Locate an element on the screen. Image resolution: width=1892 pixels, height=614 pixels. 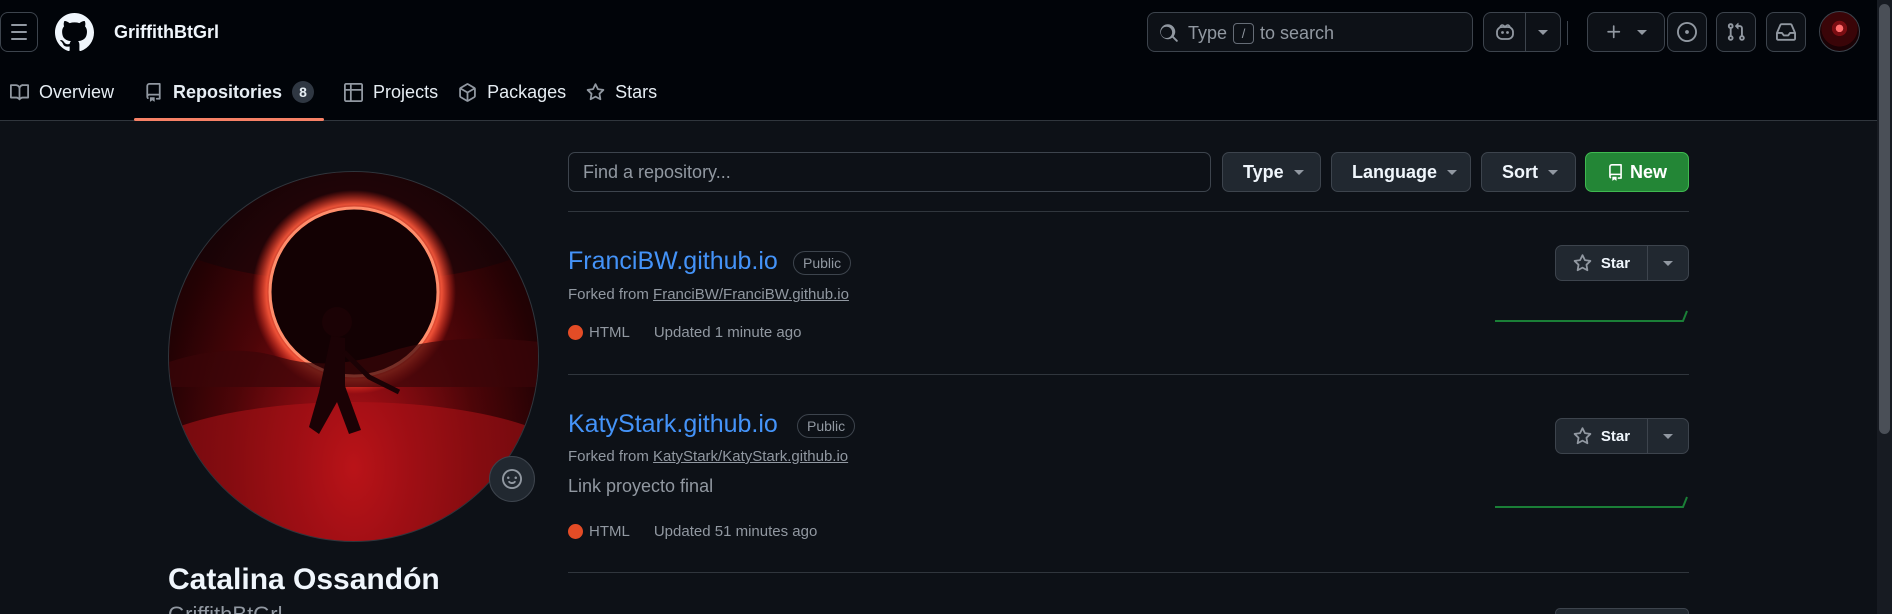
repo-description: Link proyecto final is located at coordinates (641, 486).